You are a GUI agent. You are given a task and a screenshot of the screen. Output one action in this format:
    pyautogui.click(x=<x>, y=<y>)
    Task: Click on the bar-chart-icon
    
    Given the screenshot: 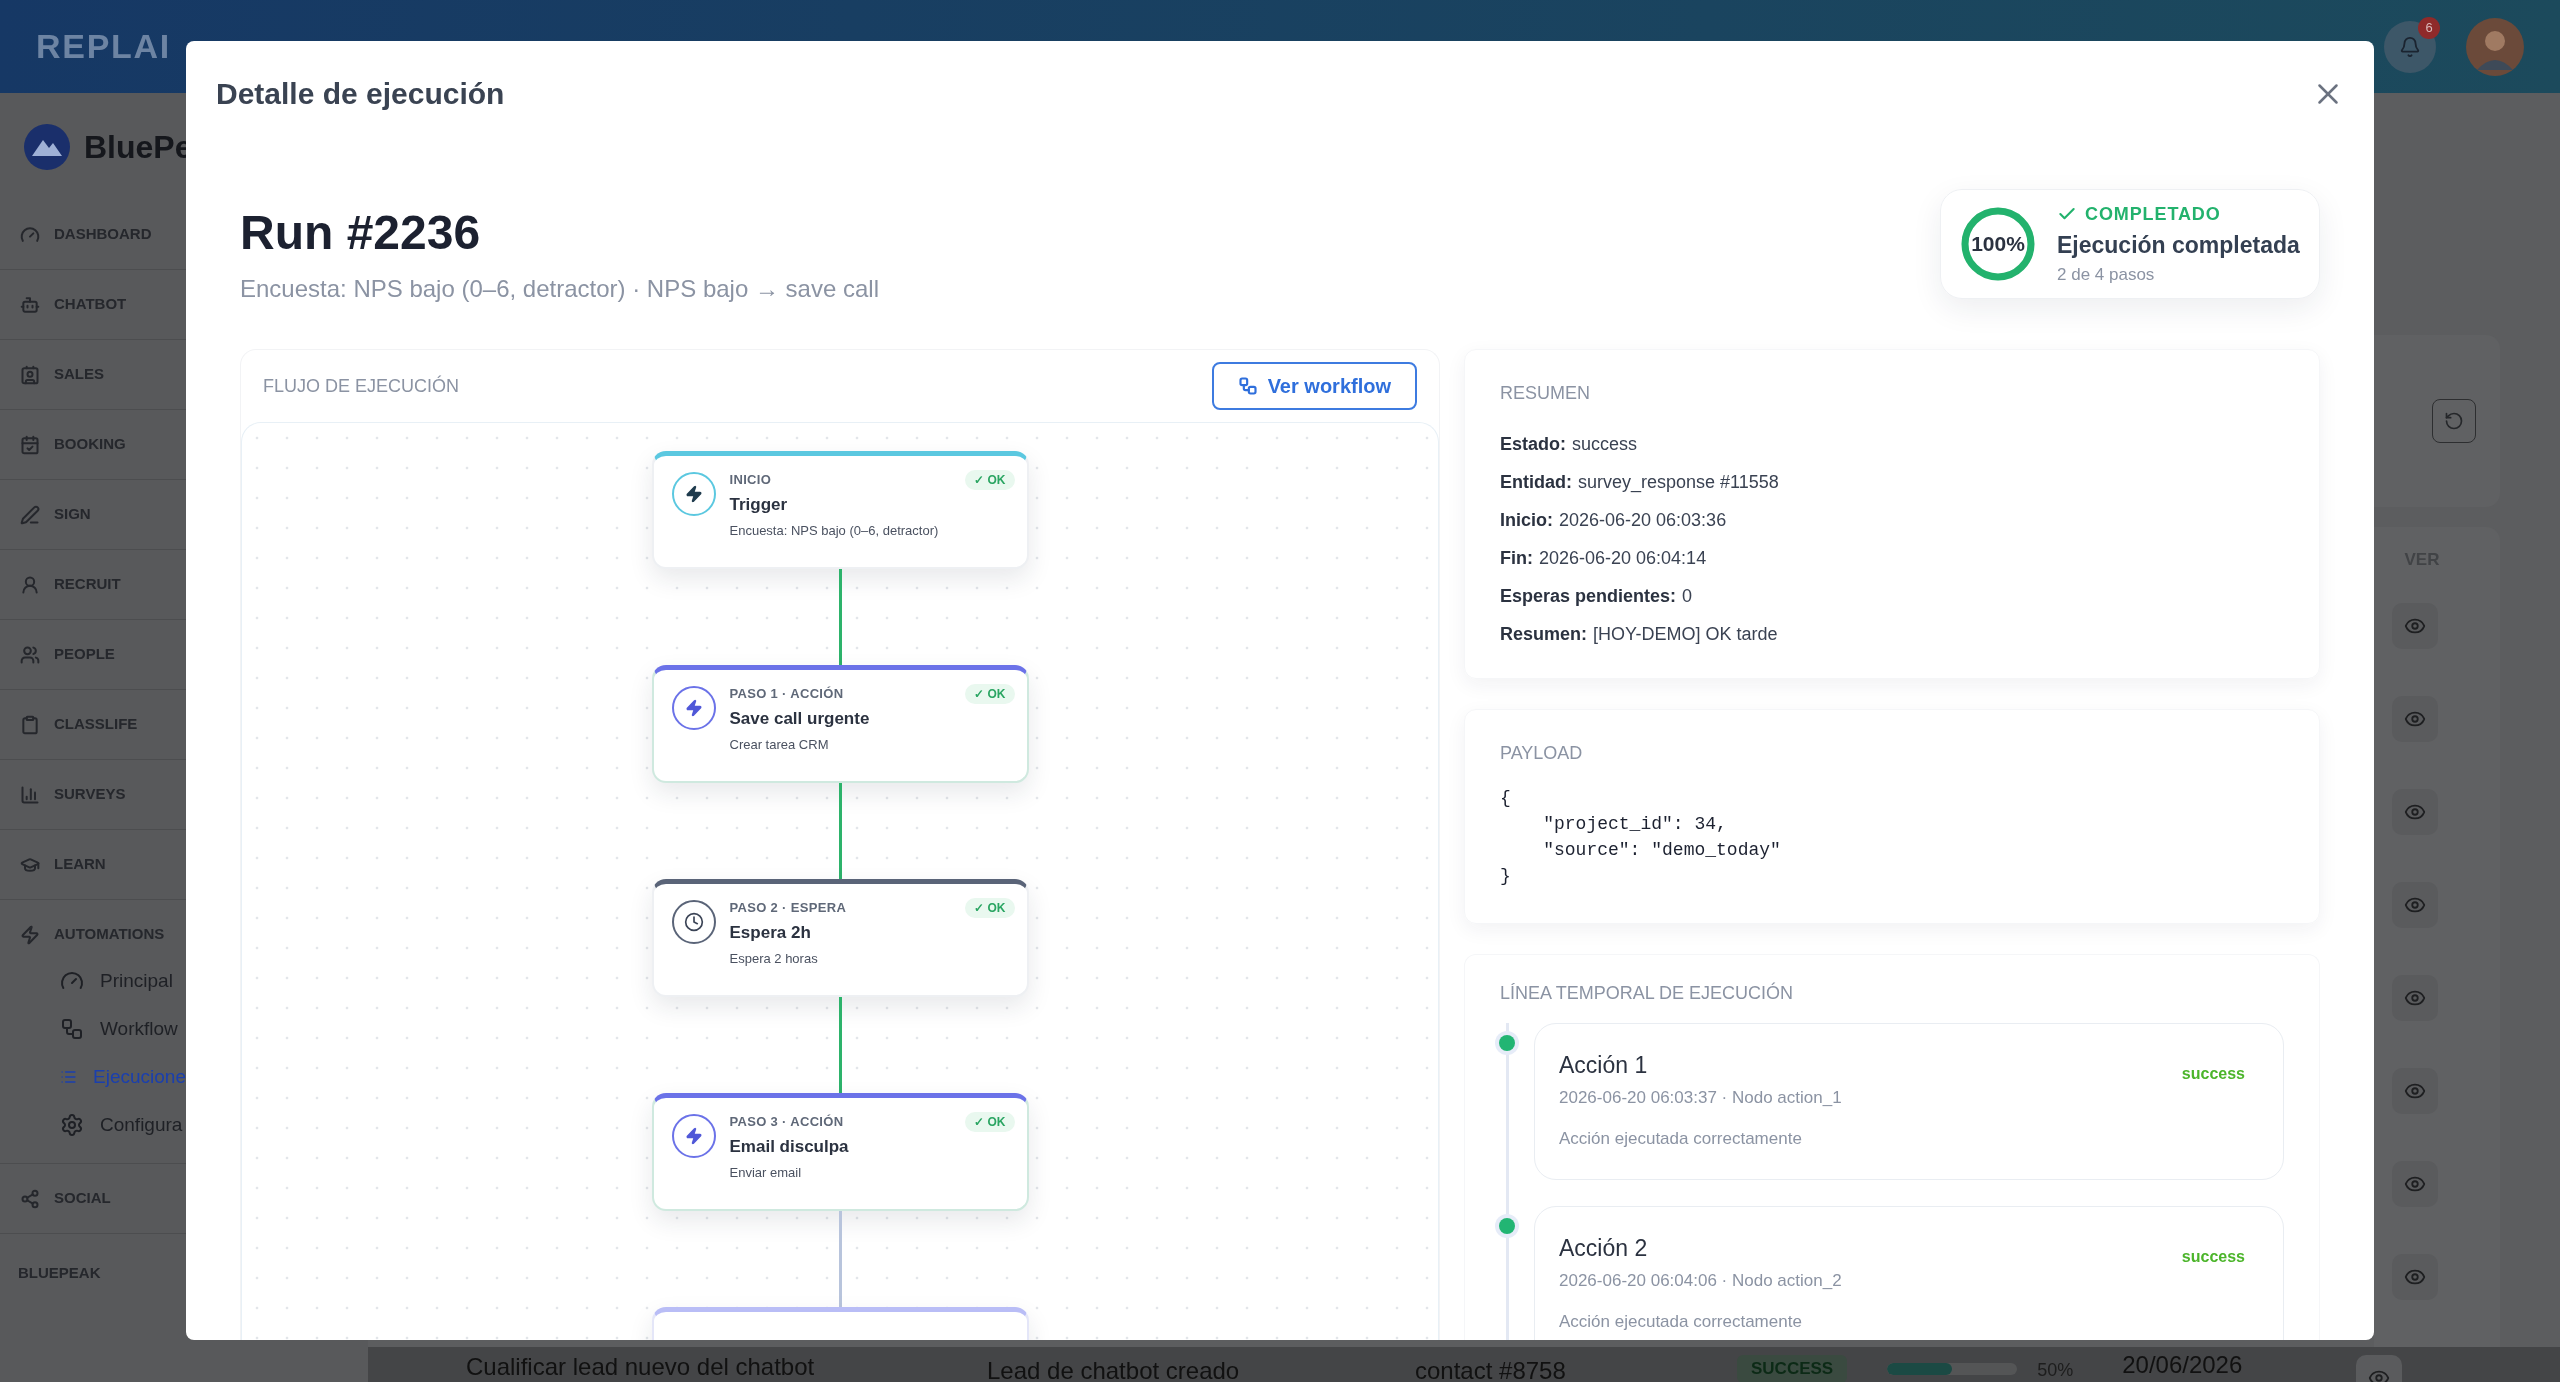 What is the action you would take?
    pyautogui.click(x=30, y=794)
    